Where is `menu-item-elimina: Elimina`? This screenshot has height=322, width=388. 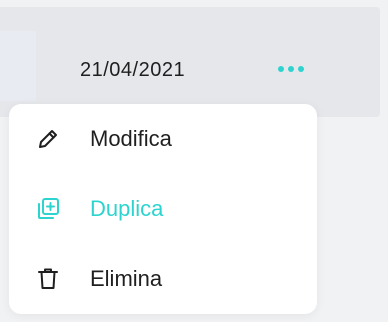 menu-item-elimina: Elimina is located at coordinates (163, 279).